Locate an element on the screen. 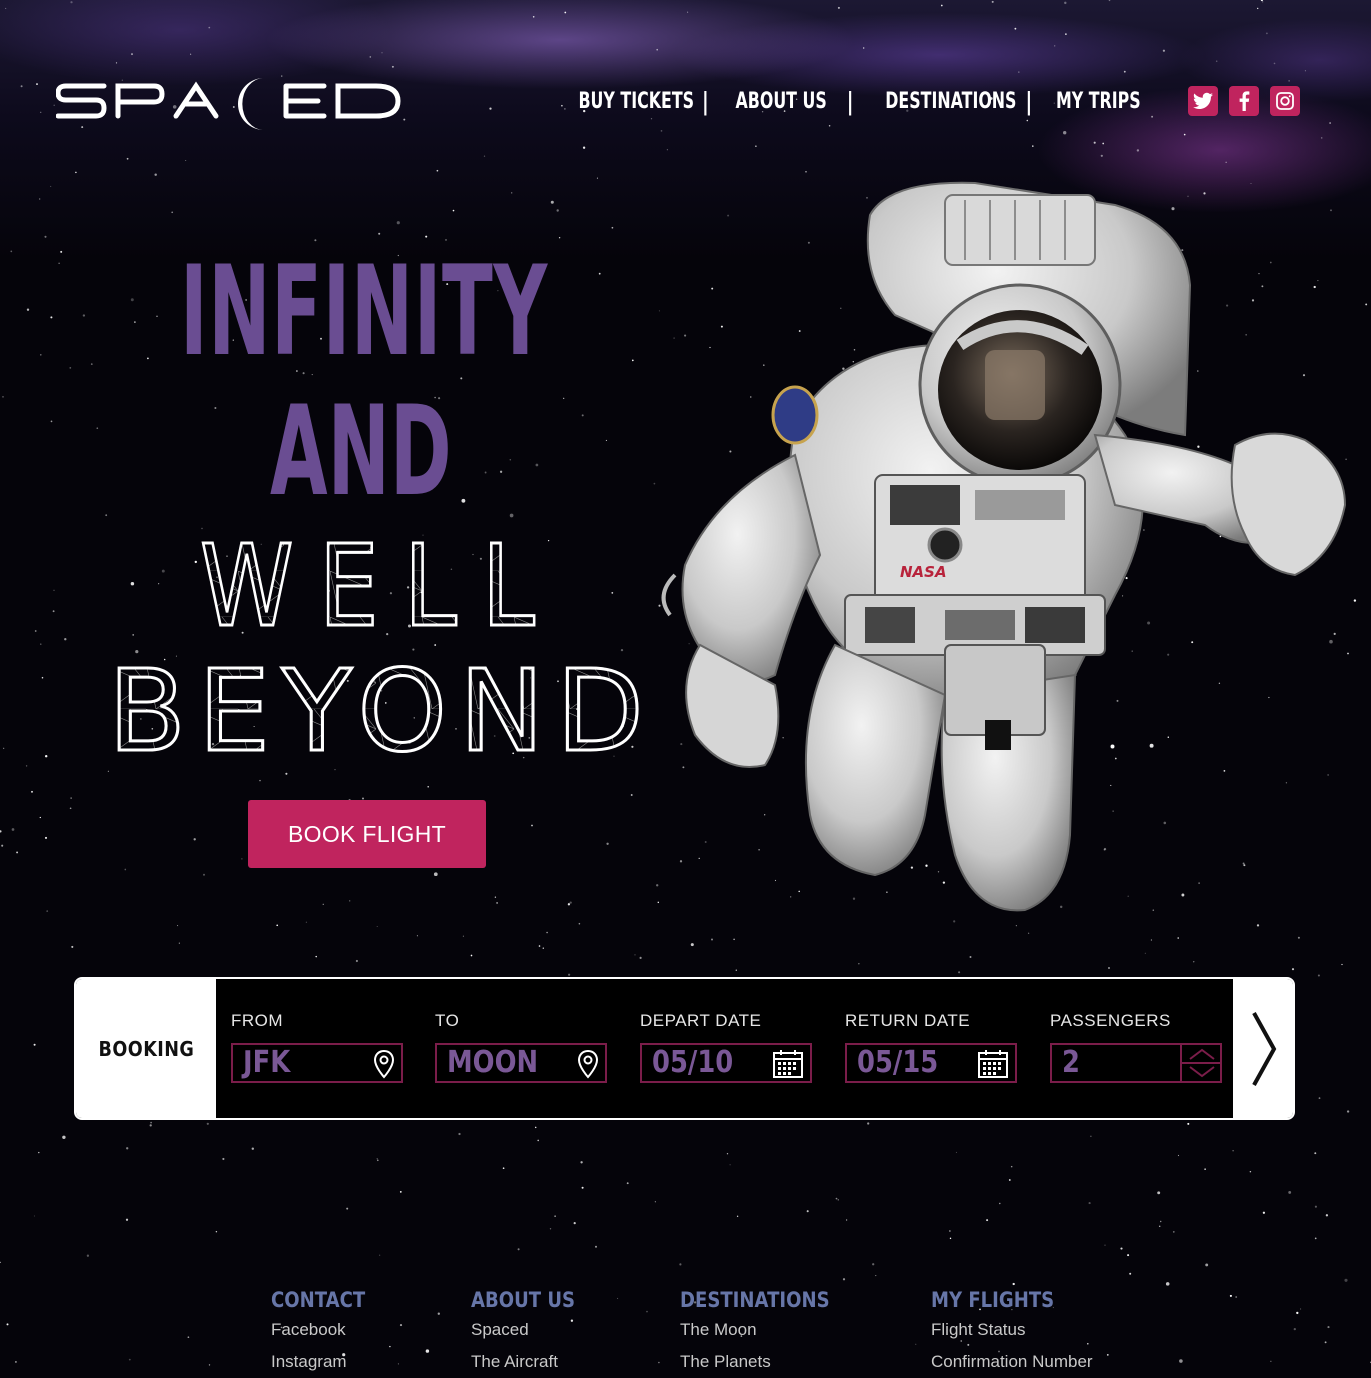 The width and height of the screenshot is (1371, 1378). chevron-down-icon is located at coordinates (1202, 1072).